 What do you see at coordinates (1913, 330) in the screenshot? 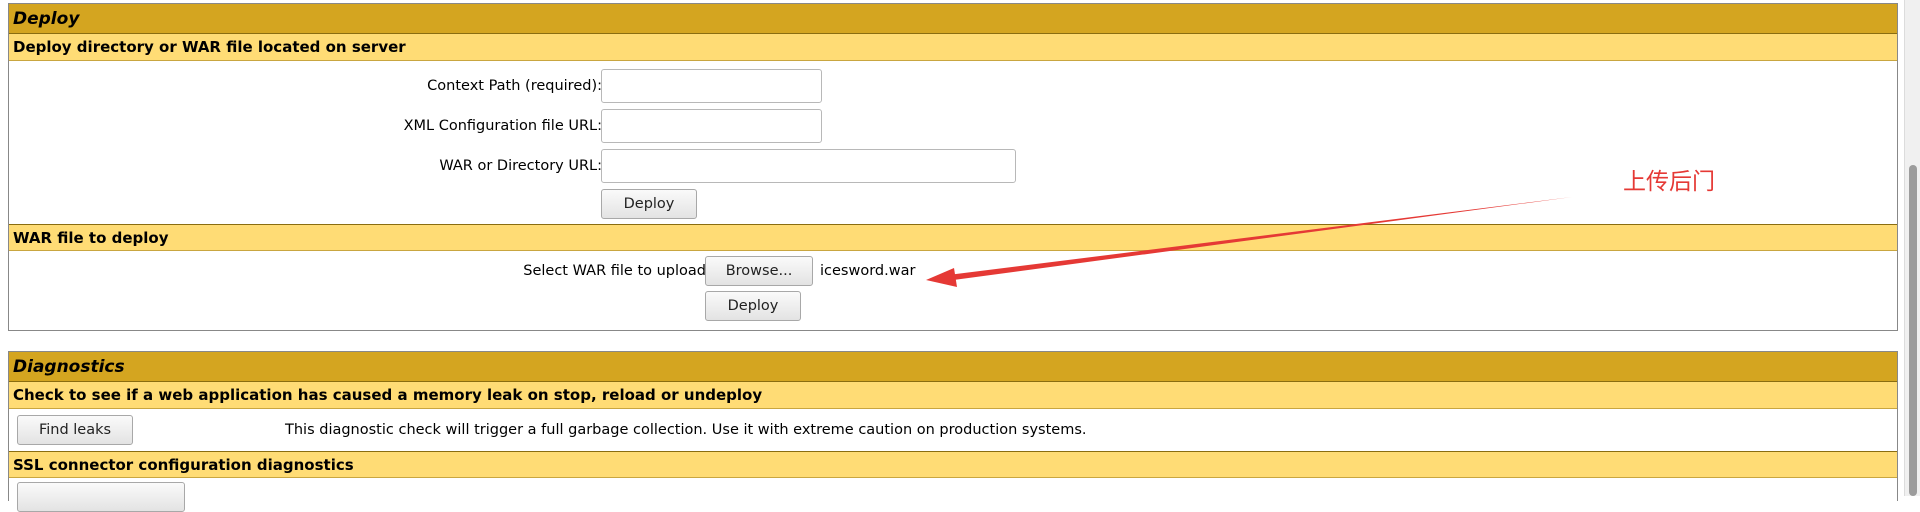
I see `scrollbar-thumb` at bounding box center [1913, 330].